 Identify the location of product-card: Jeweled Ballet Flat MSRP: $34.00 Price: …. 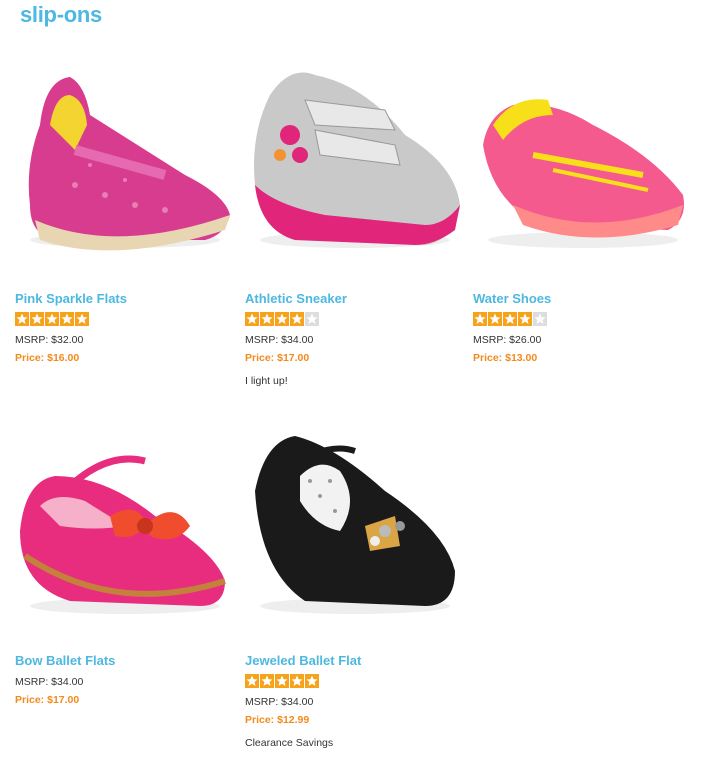
(352, 585).